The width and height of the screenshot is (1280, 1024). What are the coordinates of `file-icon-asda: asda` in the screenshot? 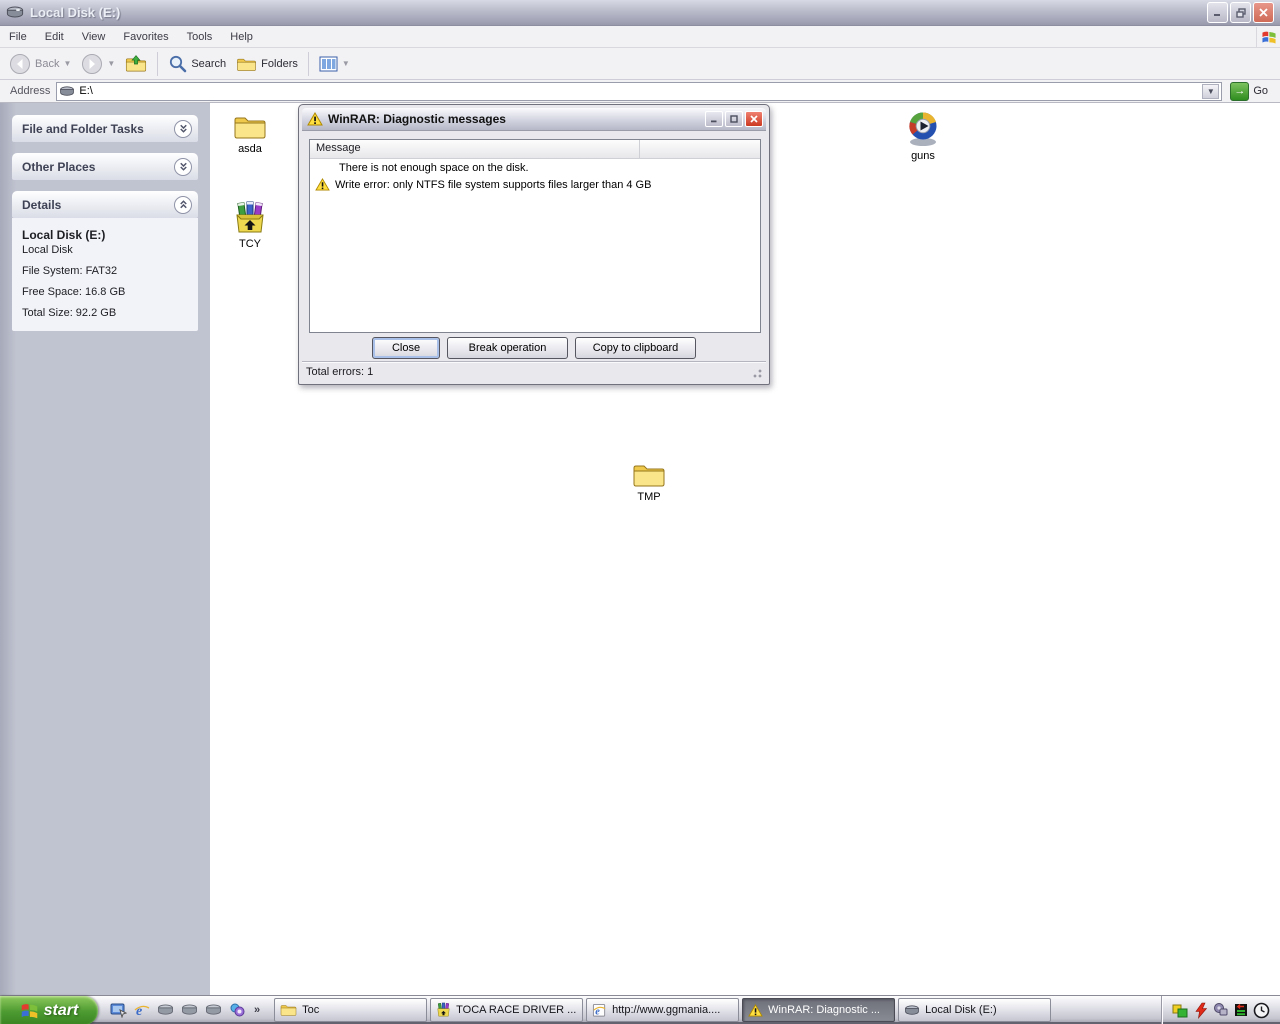 It's located at (250, 134).